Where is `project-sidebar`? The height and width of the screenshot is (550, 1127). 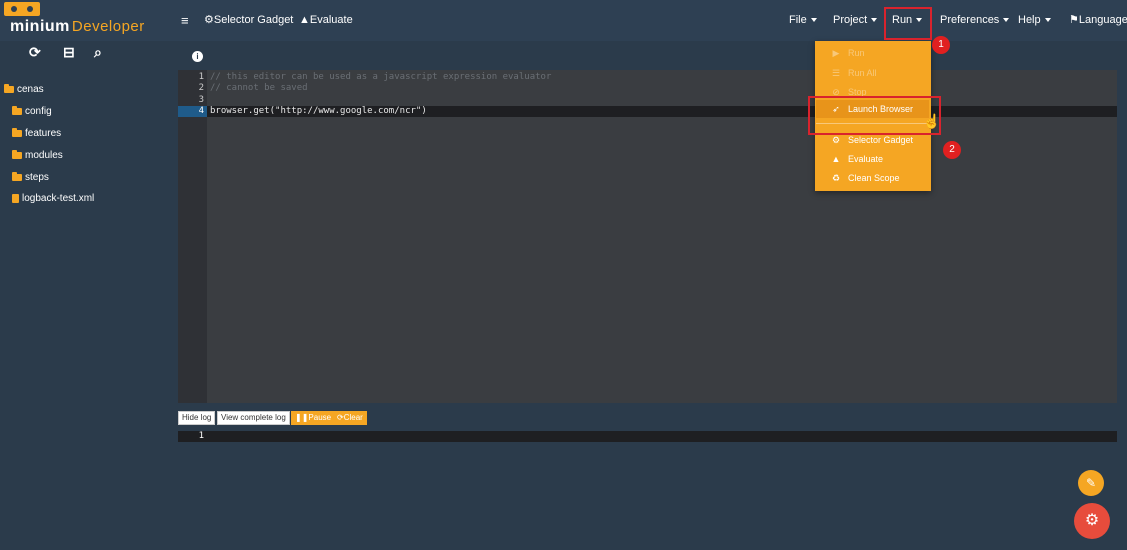
project-sidebar is located at coordinates (81, 295).